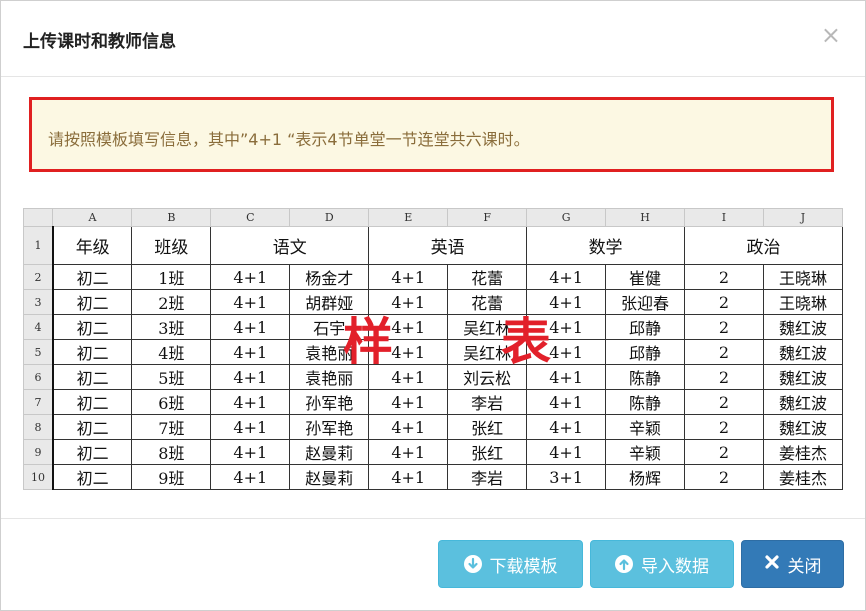 This screenshot has height=611, width=866. What do you see at coordinates (831, 35) in the screenshot?
I see `close-icon: ×` at bounding box center [831, 35].